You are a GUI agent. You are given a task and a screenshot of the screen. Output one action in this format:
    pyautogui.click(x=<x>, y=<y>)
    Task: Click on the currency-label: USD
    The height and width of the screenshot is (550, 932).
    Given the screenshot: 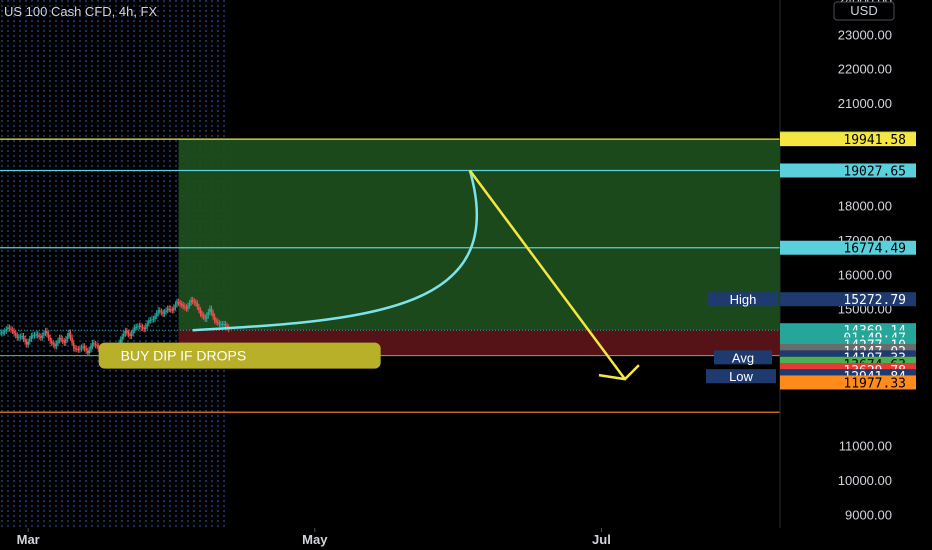 What is the action you would take?
    pyautogui.click(x=863, y=10)
    